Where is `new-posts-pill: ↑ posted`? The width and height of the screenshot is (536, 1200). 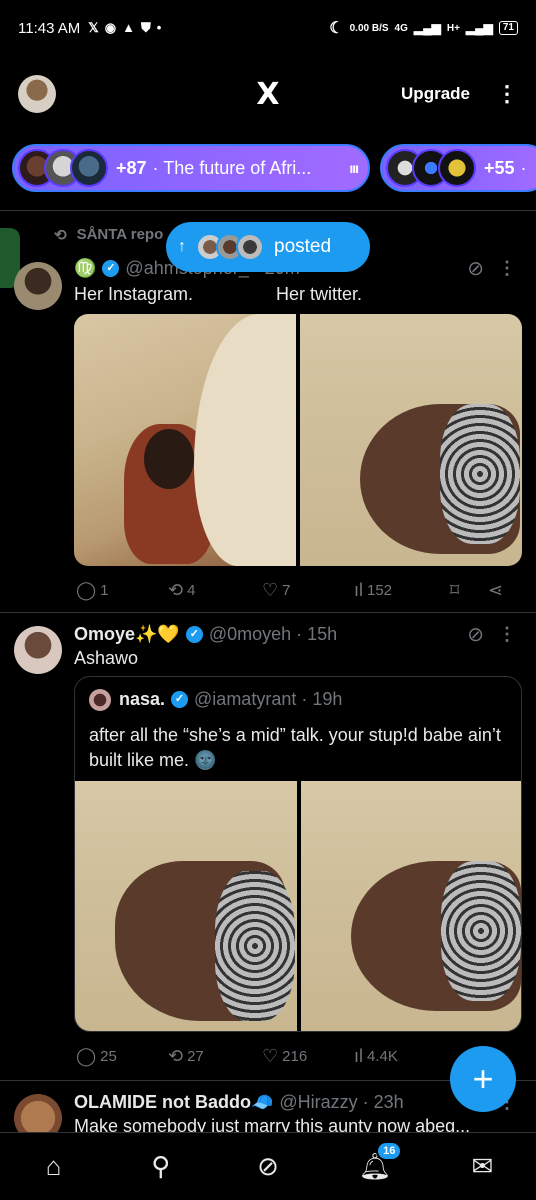 new-posts-pill: ↑ posted is located at coordinates (268, 247).